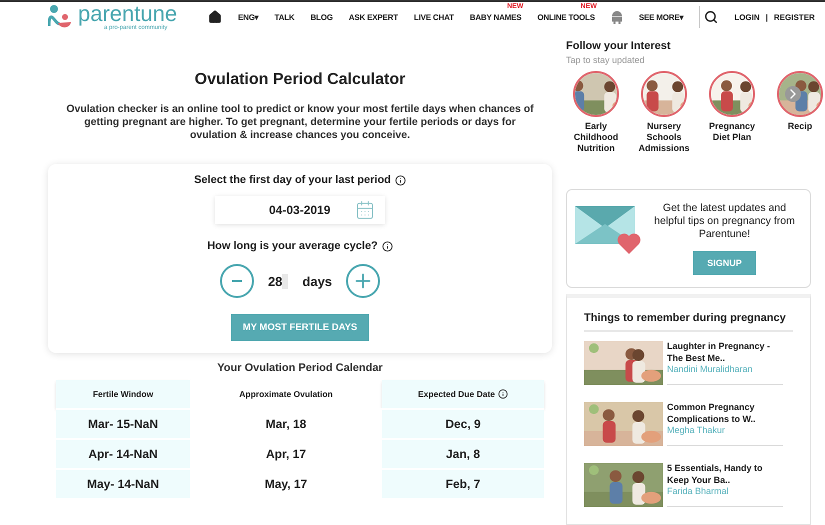 This screenshot has height=525, width=825. I want to click on login-link: LOGIN, so click(747, 17).